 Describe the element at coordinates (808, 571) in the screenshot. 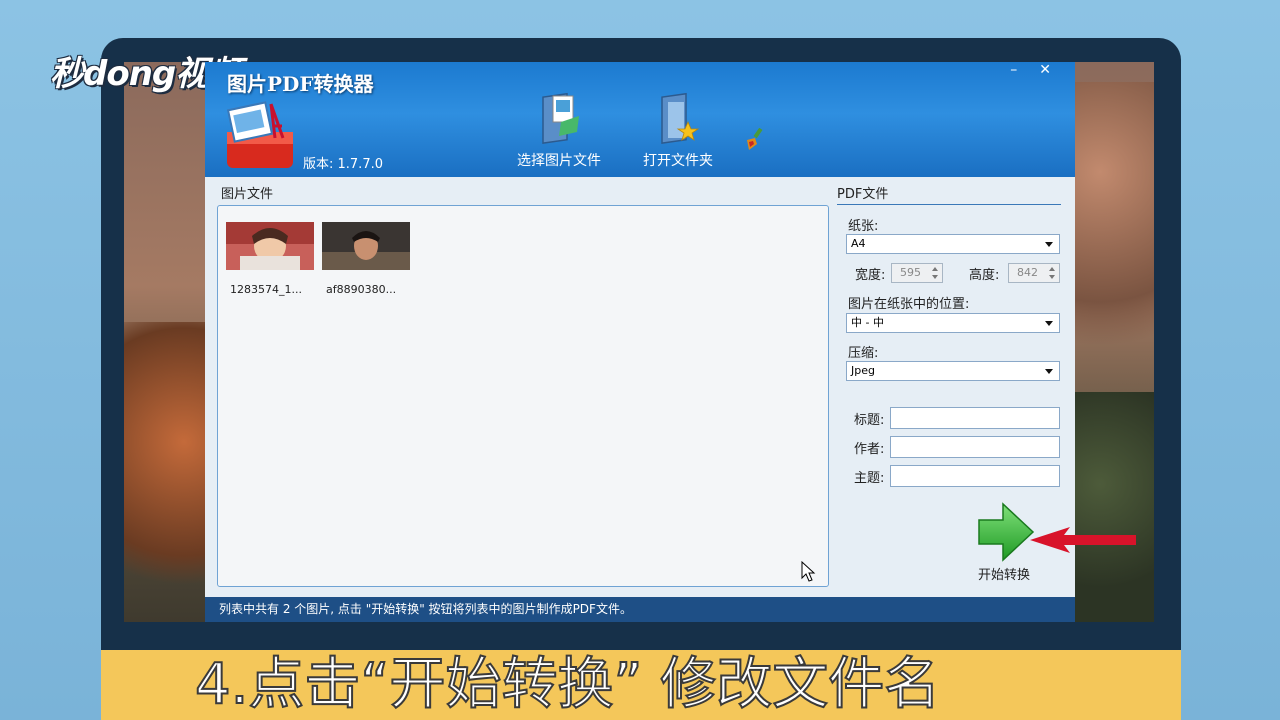

I see `mouse-cursor-icon` at that location.